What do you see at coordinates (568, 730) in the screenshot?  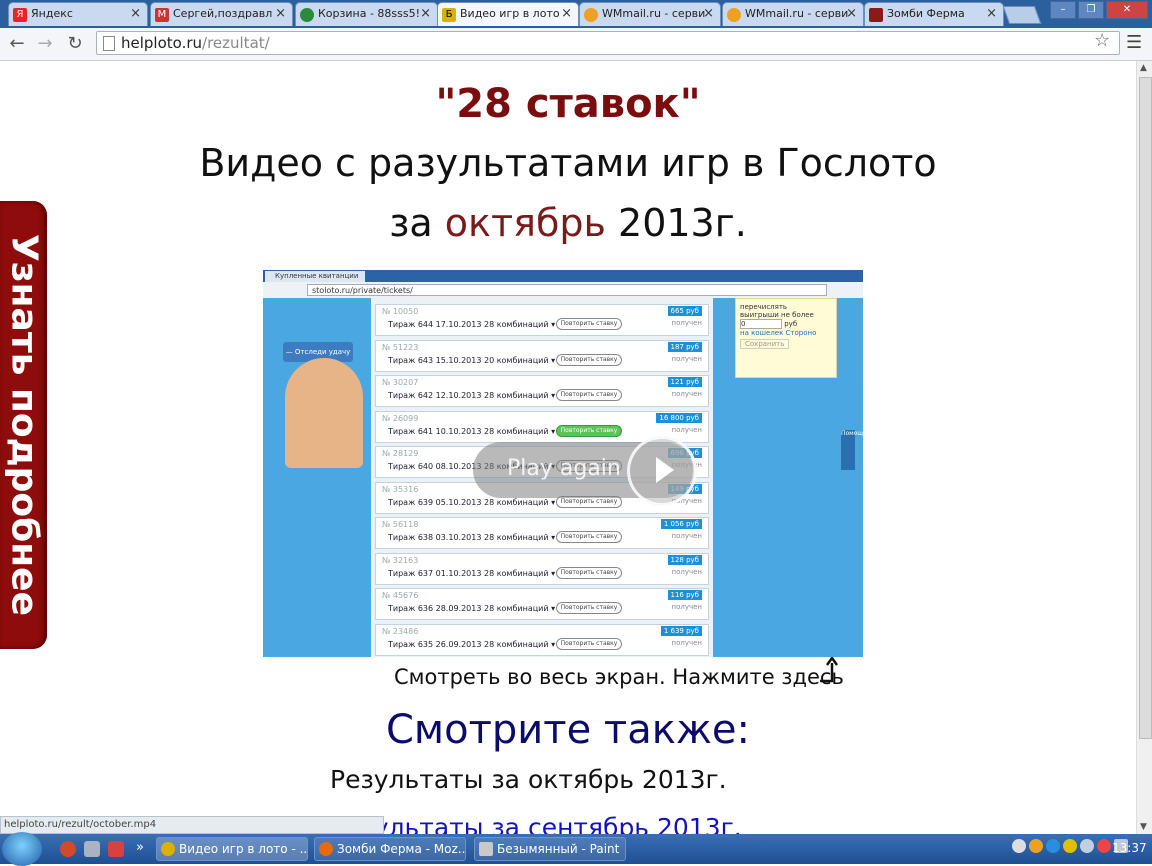 I see `see-also-heading: Смотрите также:` at bounding box center [568, 730].